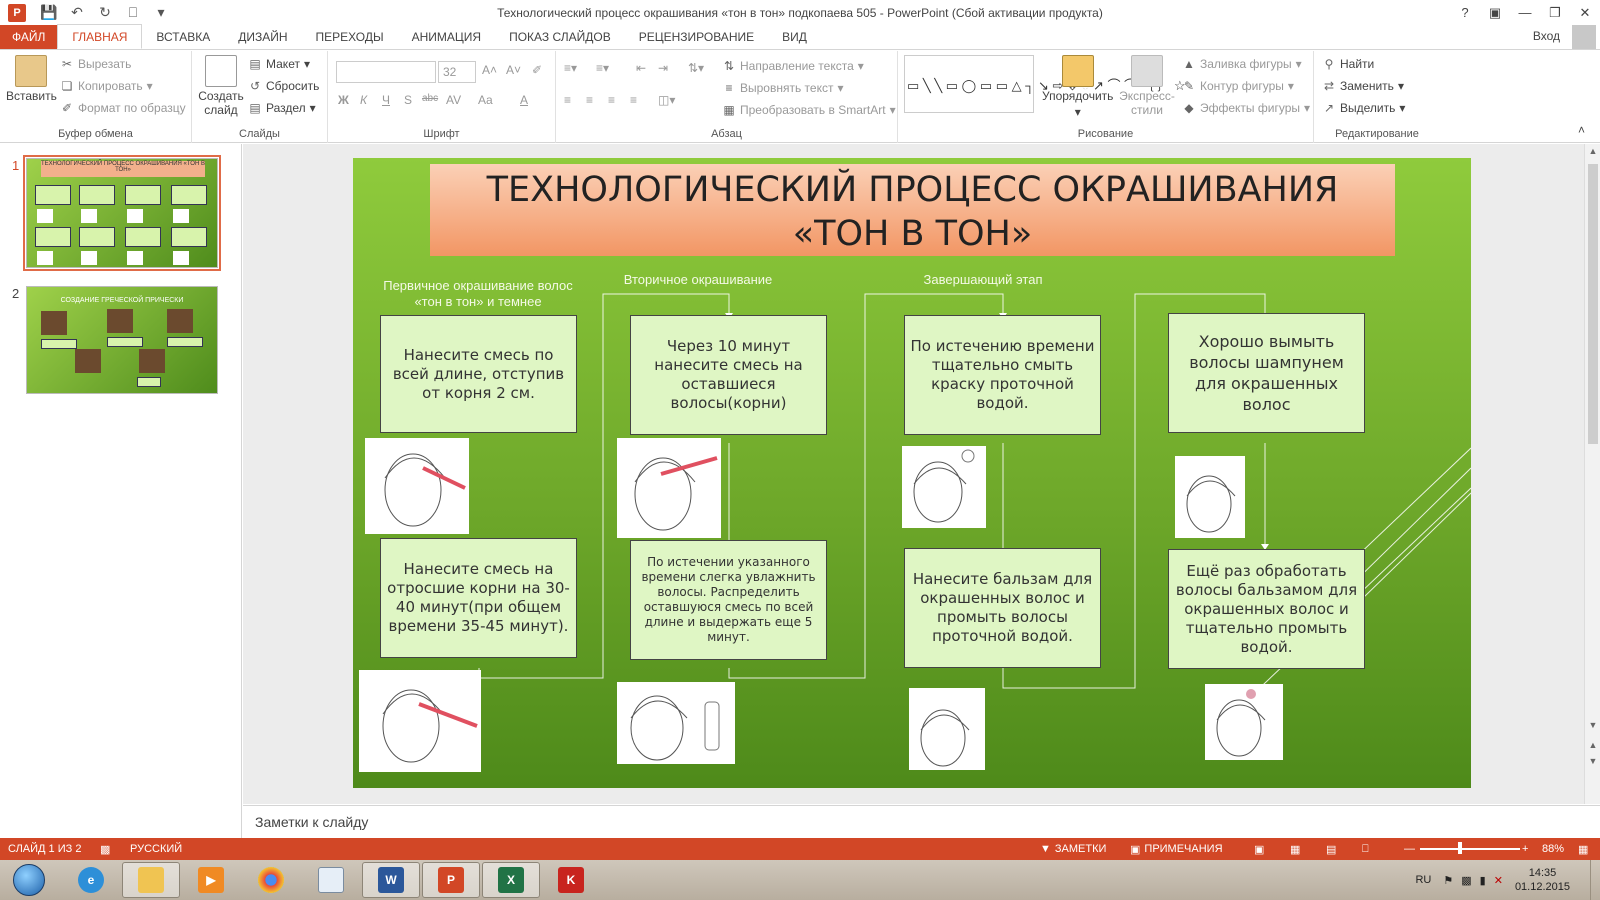 The height and width of the screenshot is (900, 1600). Describe the element at coordinates (921, 821) in the screenshot. I see `notes-pane: Заметки к слайду` at that location.